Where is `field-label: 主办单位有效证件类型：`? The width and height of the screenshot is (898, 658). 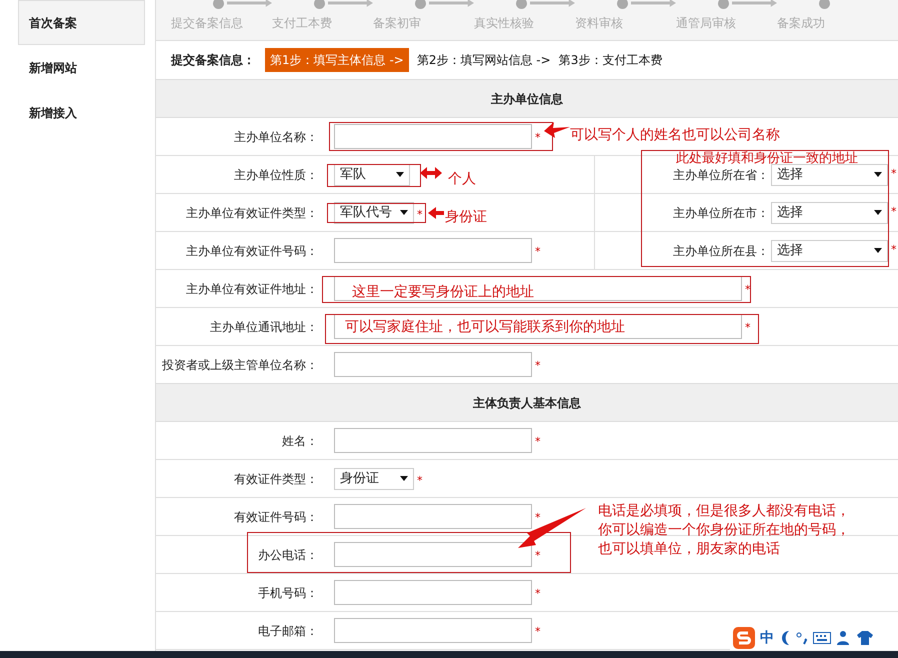 field-label: 主办单位有效证件类型： is located at coordinates (252, 213).